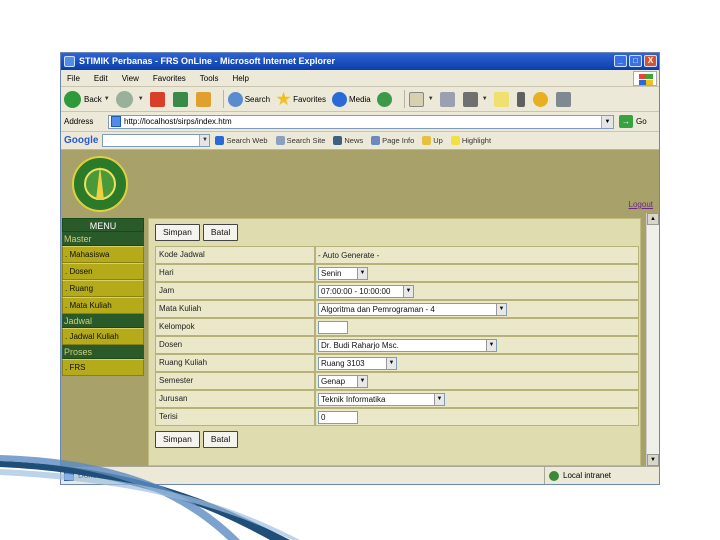 The image size is (720, 540). What do you see at coordinates (366, 291) in the screenshot?
I see `jam-select: 07:00:00 - 10:00:00 ▼` at bounding box center [366, 291].